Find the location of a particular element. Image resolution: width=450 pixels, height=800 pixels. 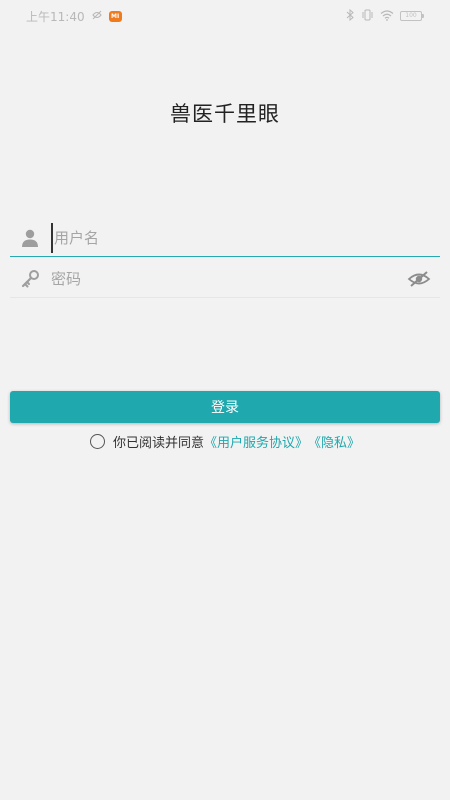

status-time: 上午11:40 is located at coordinates (55, 16).